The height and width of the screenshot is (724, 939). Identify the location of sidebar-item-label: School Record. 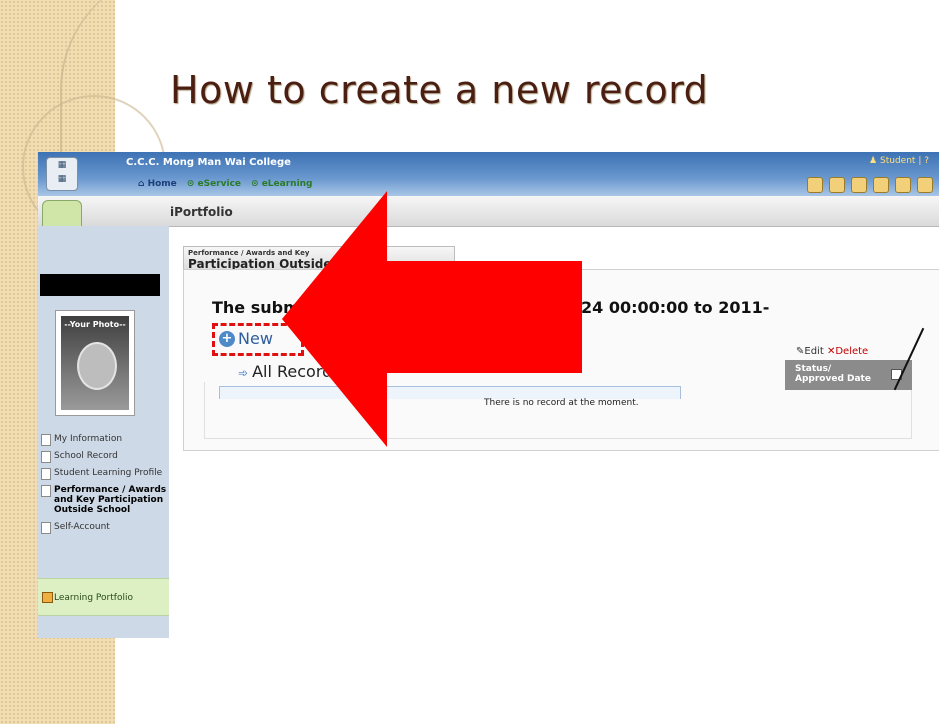
(86, 456).